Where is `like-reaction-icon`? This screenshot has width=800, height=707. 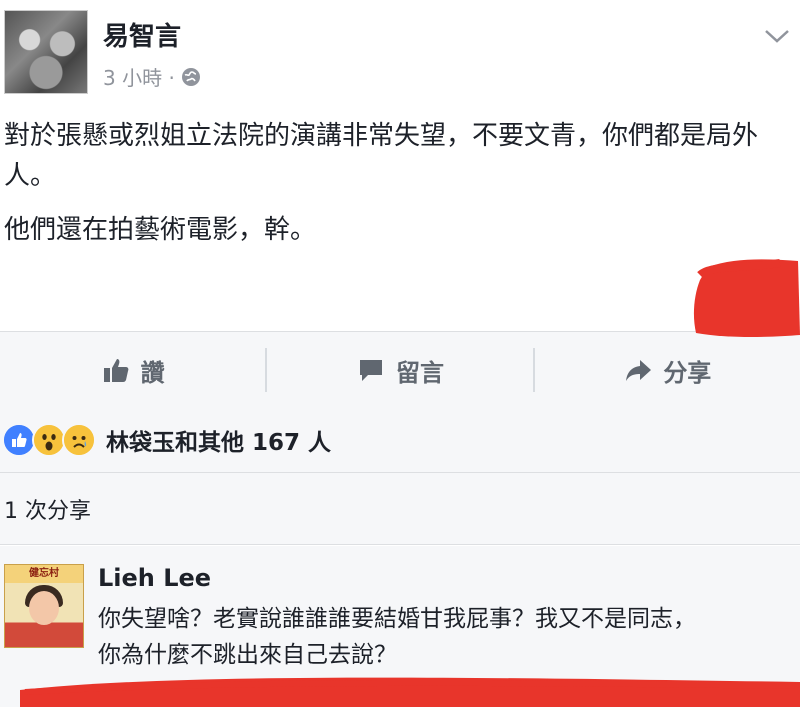 like-reaction-icon is located at coordinates (19, 440).